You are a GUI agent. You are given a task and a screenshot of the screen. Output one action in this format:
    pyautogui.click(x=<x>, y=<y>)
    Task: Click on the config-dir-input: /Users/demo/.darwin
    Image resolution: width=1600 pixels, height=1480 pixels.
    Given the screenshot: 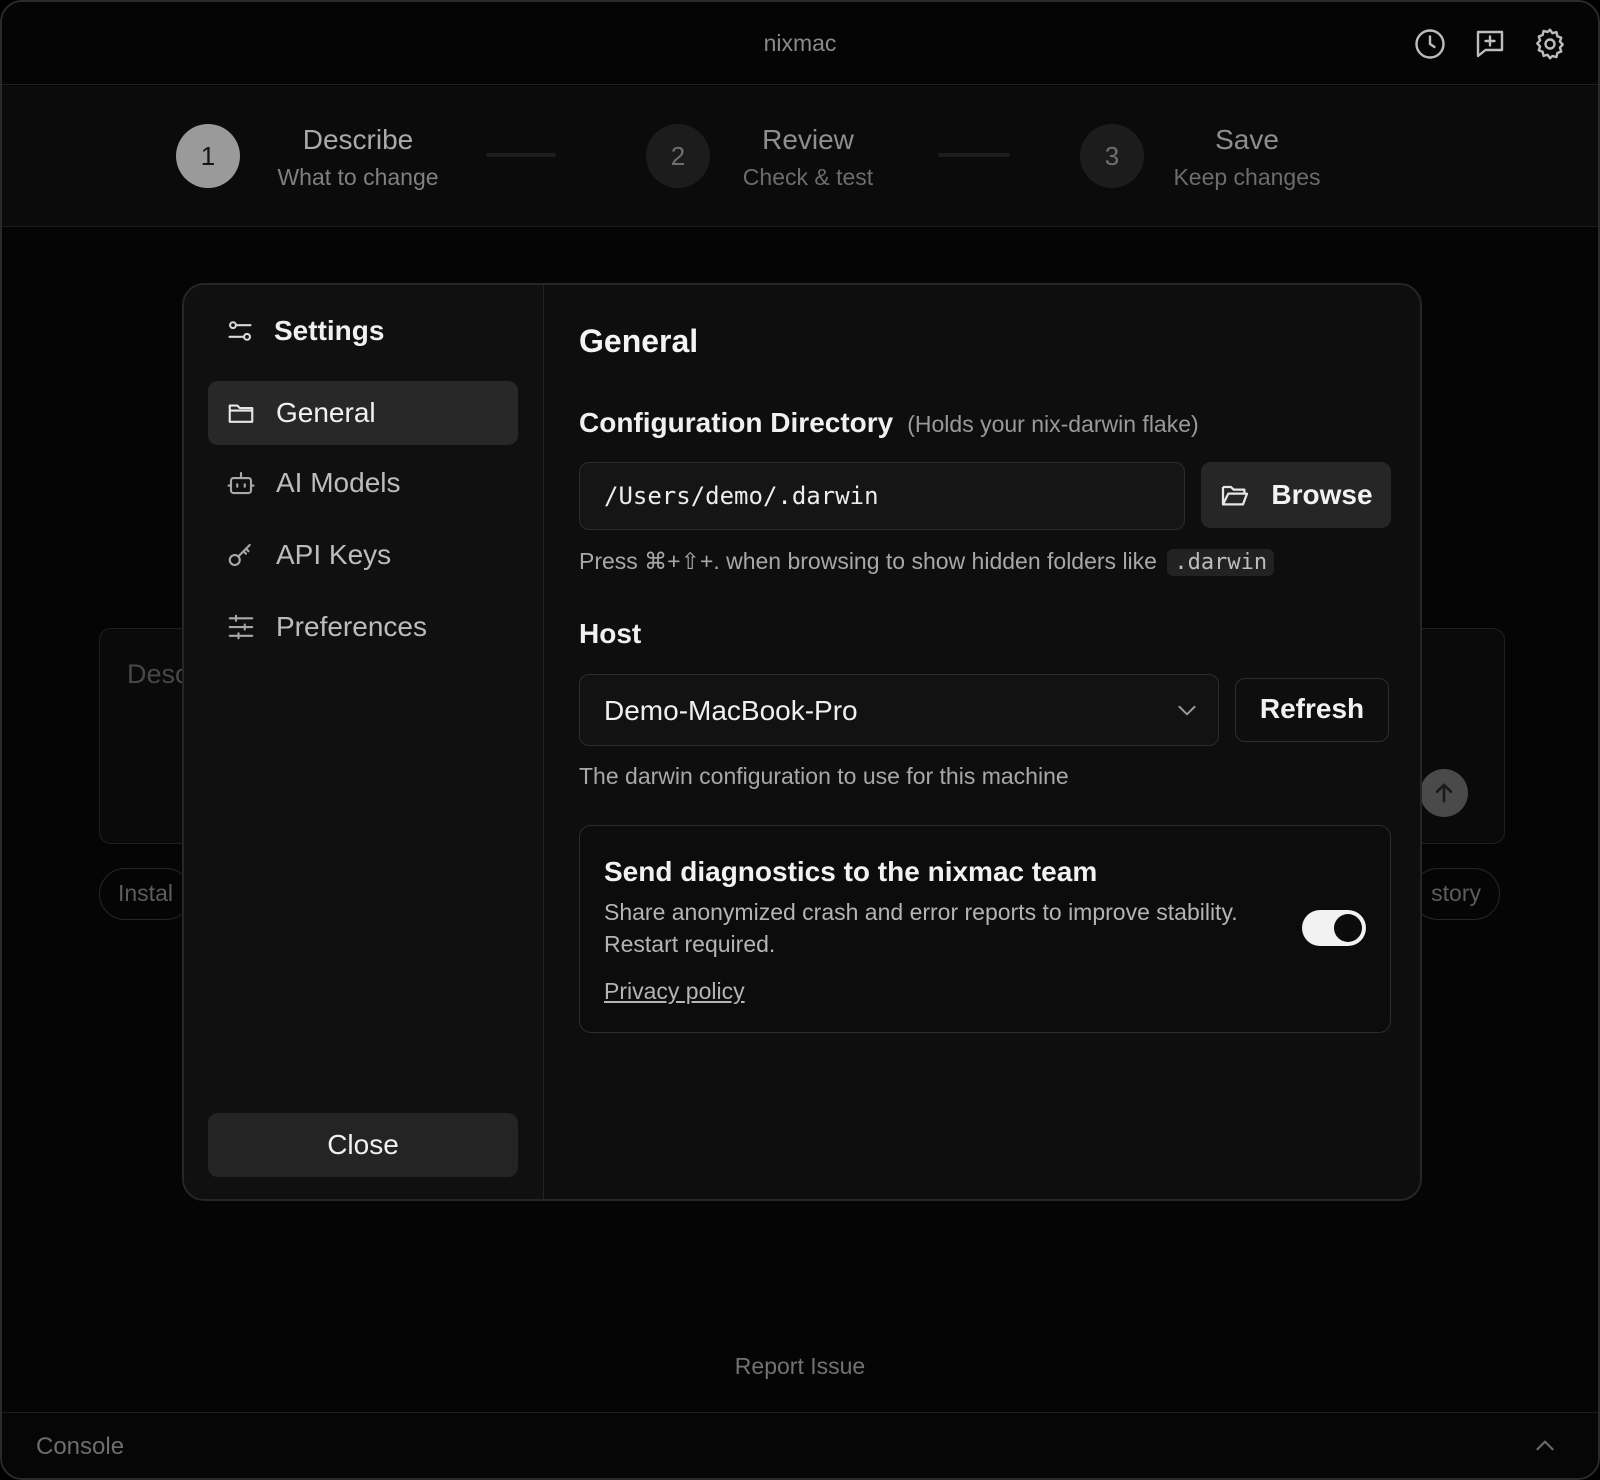 What is the action you would take?
    pyautogui.click(x=882, y=496)
    